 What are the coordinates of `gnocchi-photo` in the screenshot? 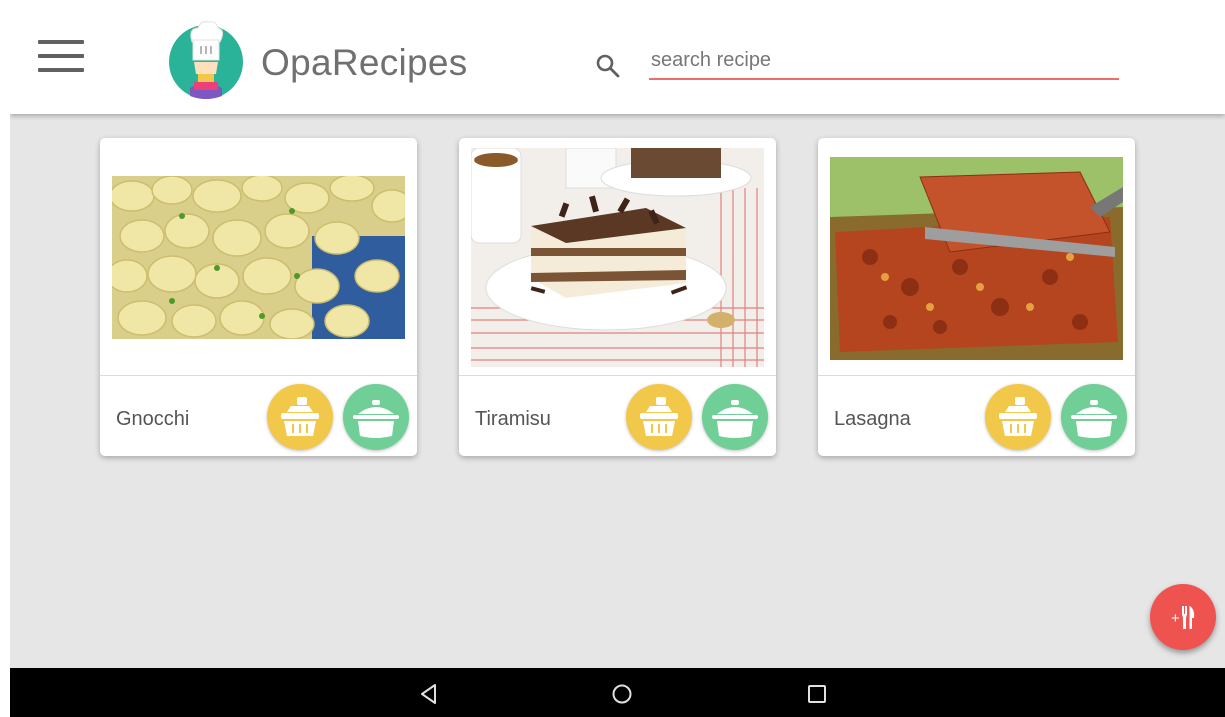 It's located at (258, 257).